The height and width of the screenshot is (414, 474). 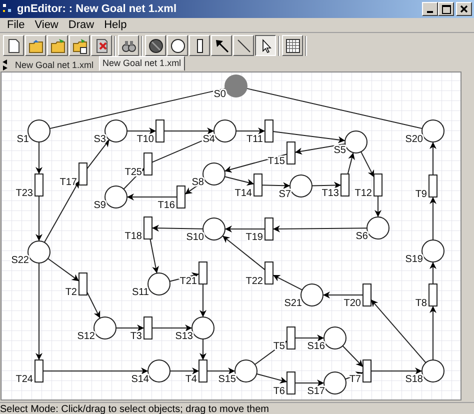 I want to click on maximize-icon, so click(x=446, y=9).